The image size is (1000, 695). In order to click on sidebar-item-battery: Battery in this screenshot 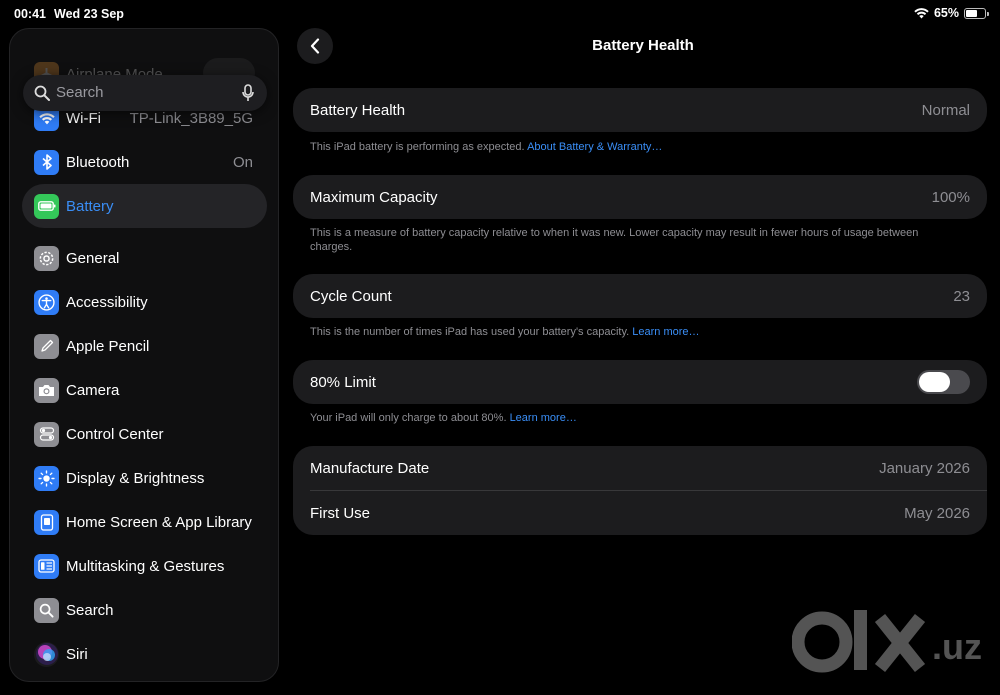, I will do `click(144, 206)`.